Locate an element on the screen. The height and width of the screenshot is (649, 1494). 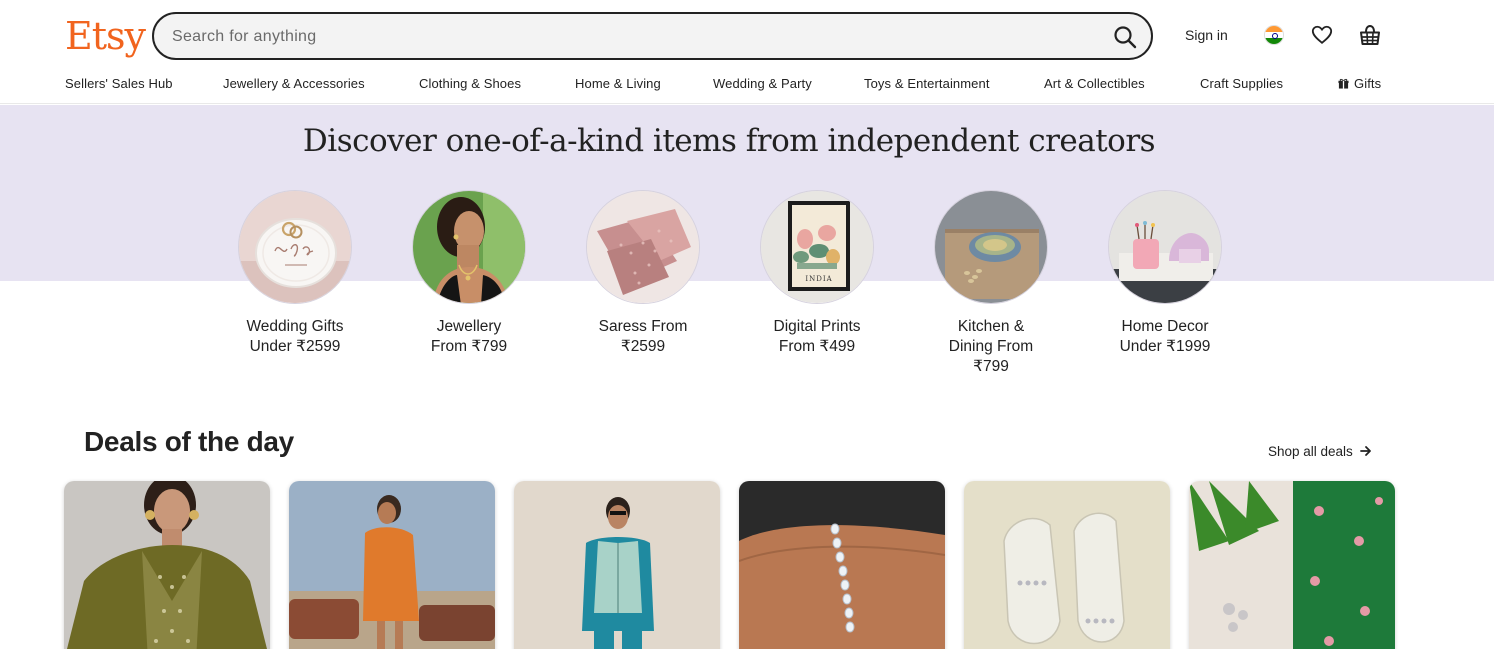
category-kitchen-dining: Kitchen & Dining From ₹799 is located at coordinates (991, 283).